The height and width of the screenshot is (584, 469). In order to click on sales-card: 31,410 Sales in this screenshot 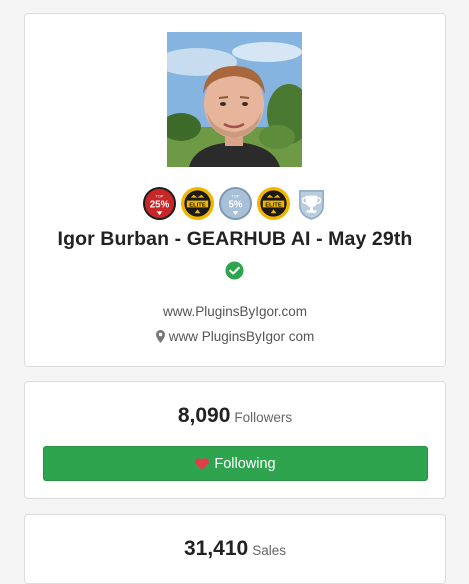, I will do `click(235, 549)`.